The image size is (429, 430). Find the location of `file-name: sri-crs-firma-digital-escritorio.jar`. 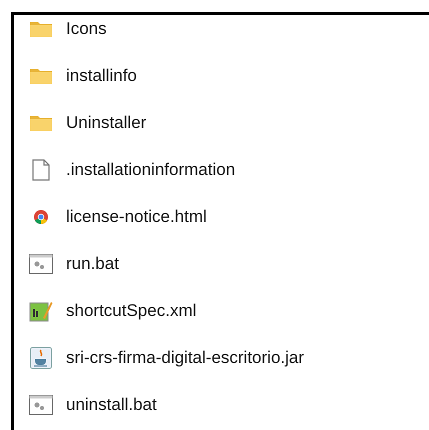

file-name: sri-crs-firma-digital-escritorio.jar is located at coordinates (185, 357).